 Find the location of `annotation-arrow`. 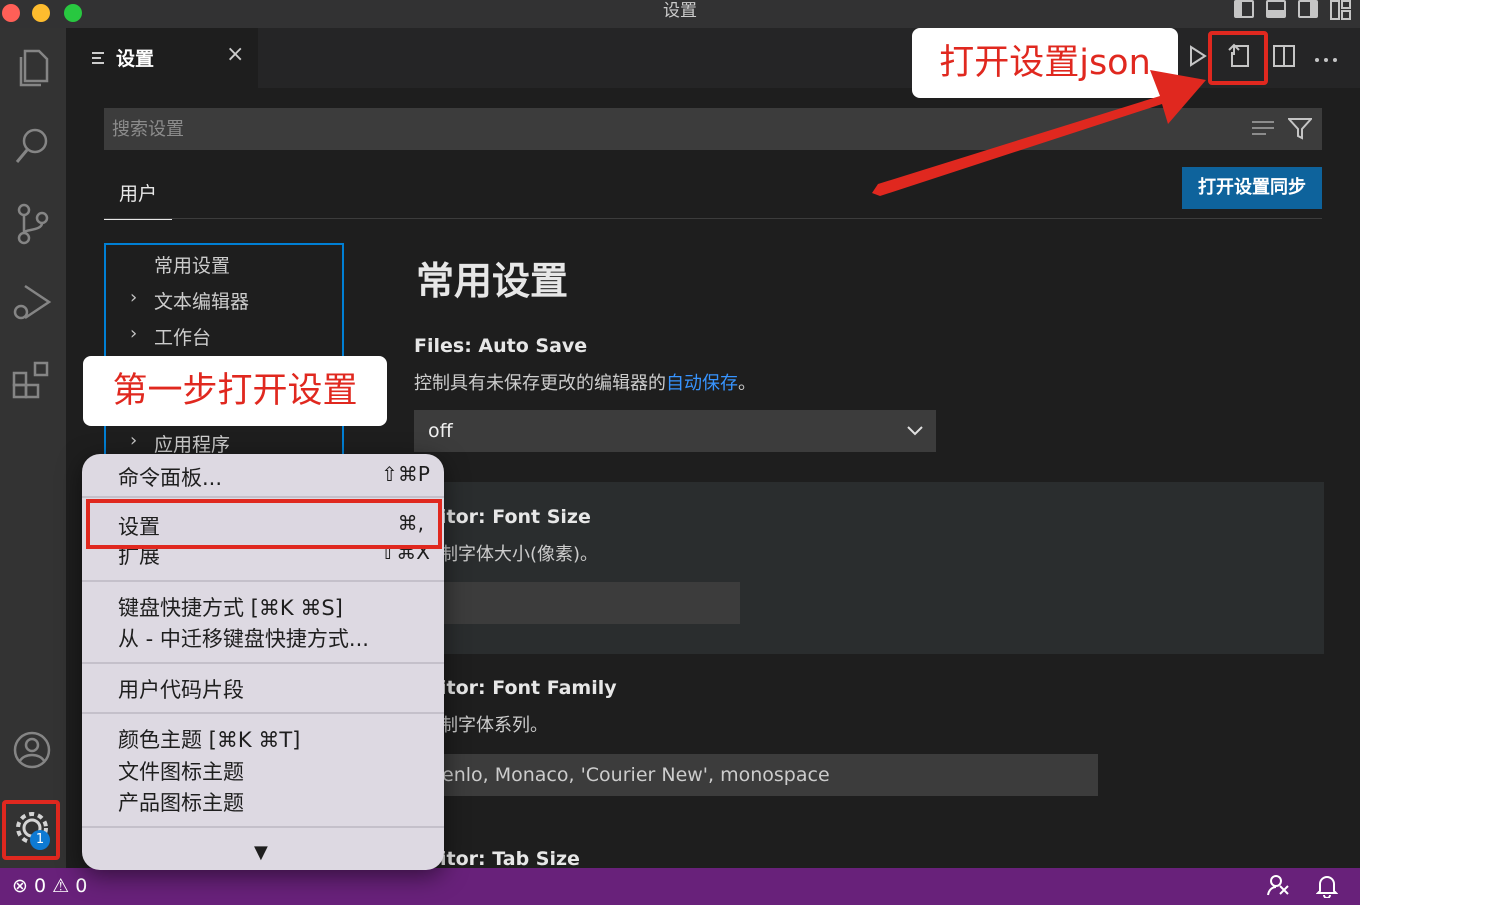

annotation-arrow is located at coordinates (1039, 133).